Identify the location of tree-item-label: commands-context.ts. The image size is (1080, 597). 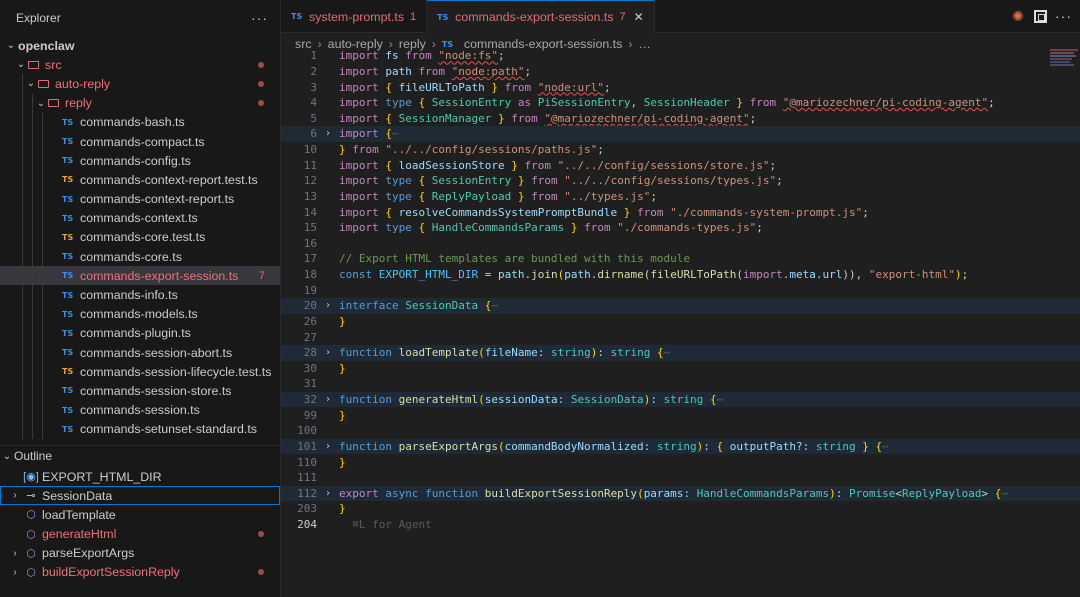
(139, 218).